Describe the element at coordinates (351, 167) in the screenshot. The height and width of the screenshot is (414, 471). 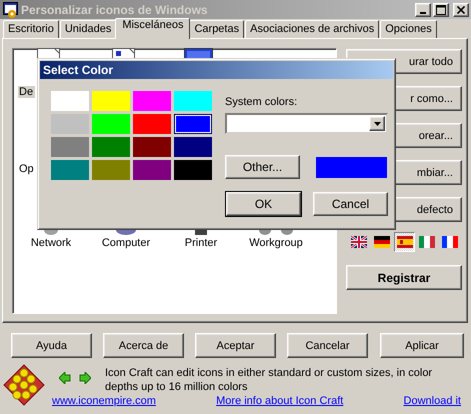
I see `color-preview` at that location.